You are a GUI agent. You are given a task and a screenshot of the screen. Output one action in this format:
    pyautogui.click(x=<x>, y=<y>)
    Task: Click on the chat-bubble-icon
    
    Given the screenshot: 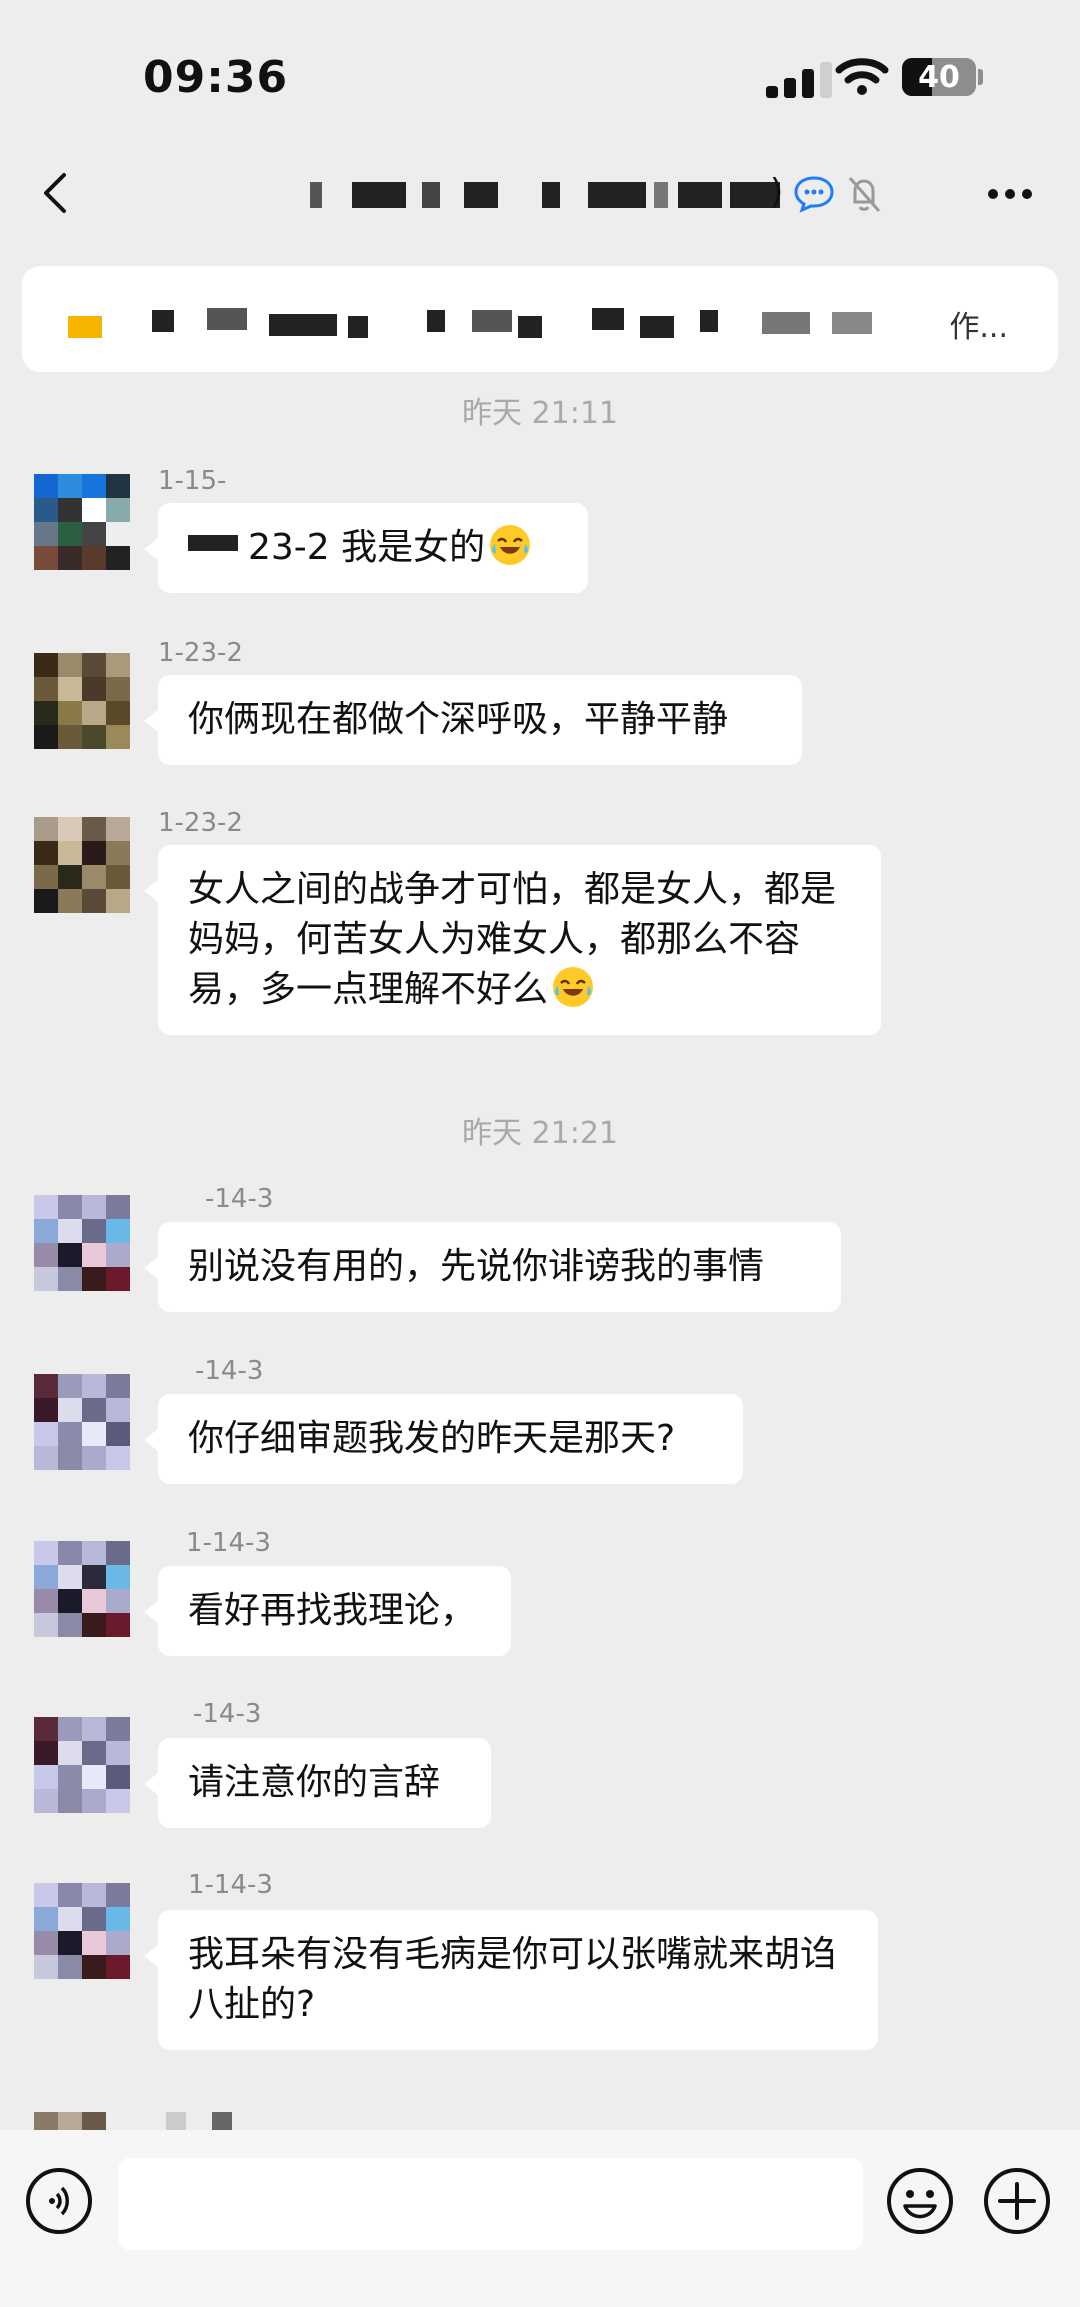 What is the action you would take?
    pyautogui.click(x=814, y=194)
    